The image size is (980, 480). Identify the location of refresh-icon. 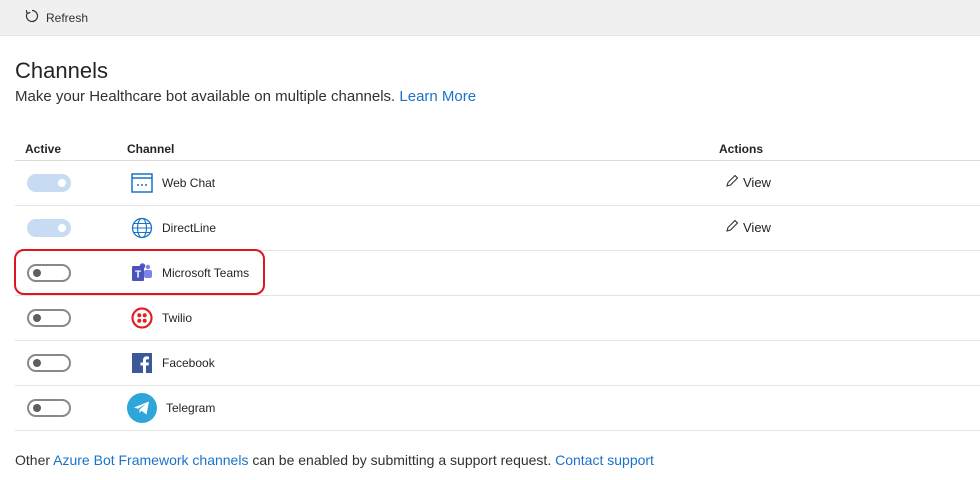
(32, 17).